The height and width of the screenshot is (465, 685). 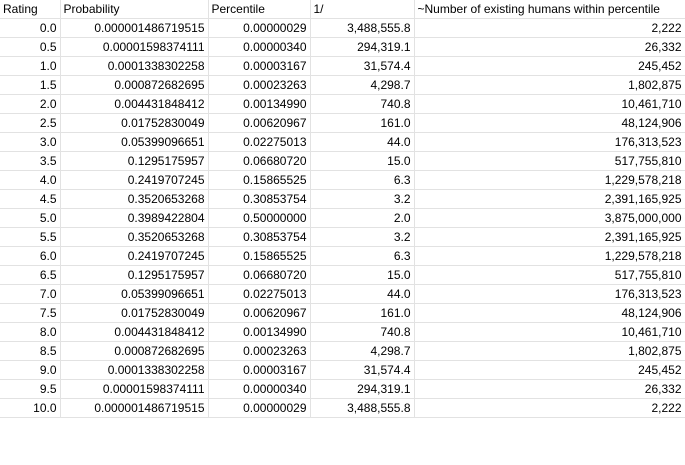 What do you see at coordinates (362, 85) in the screenshot?
I see `inverse-cell: 4,298.7` at bounding box center [362, 85].